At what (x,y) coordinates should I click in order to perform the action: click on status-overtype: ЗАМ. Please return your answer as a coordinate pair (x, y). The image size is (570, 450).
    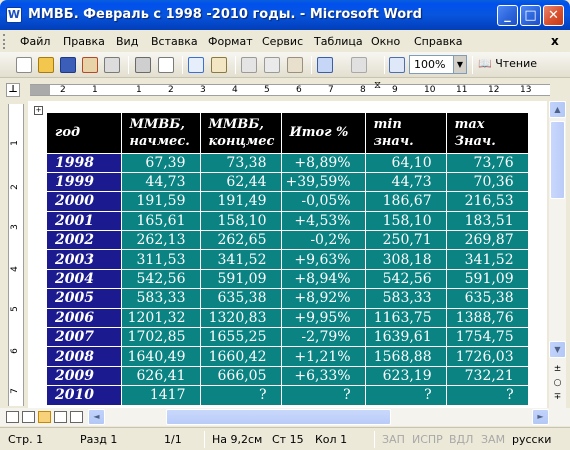
    Looking at the image, I should click on (493, 439).